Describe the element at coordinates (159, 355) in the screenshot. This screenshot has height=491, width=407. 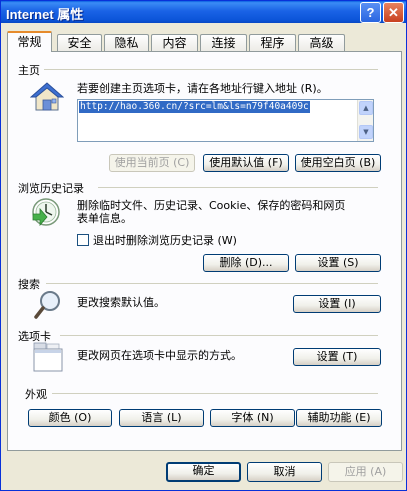
I see `tabs-description: 更改网页在选项卡中显示的方式。` at that location.